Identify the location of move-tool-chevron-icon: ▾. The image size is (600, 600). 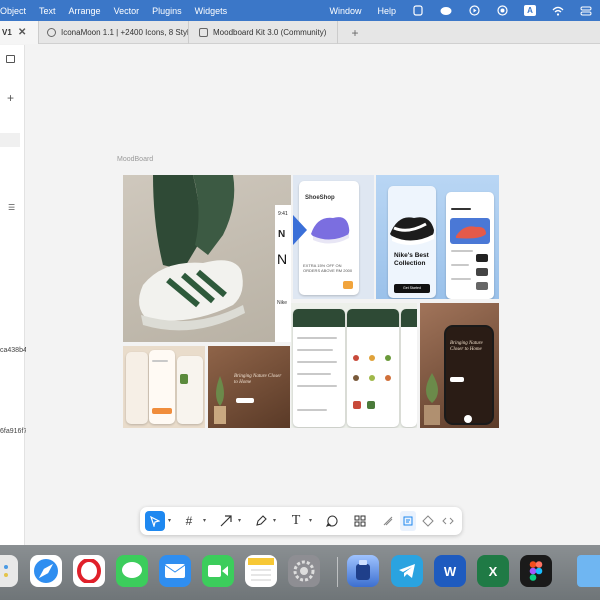
(169, 520).